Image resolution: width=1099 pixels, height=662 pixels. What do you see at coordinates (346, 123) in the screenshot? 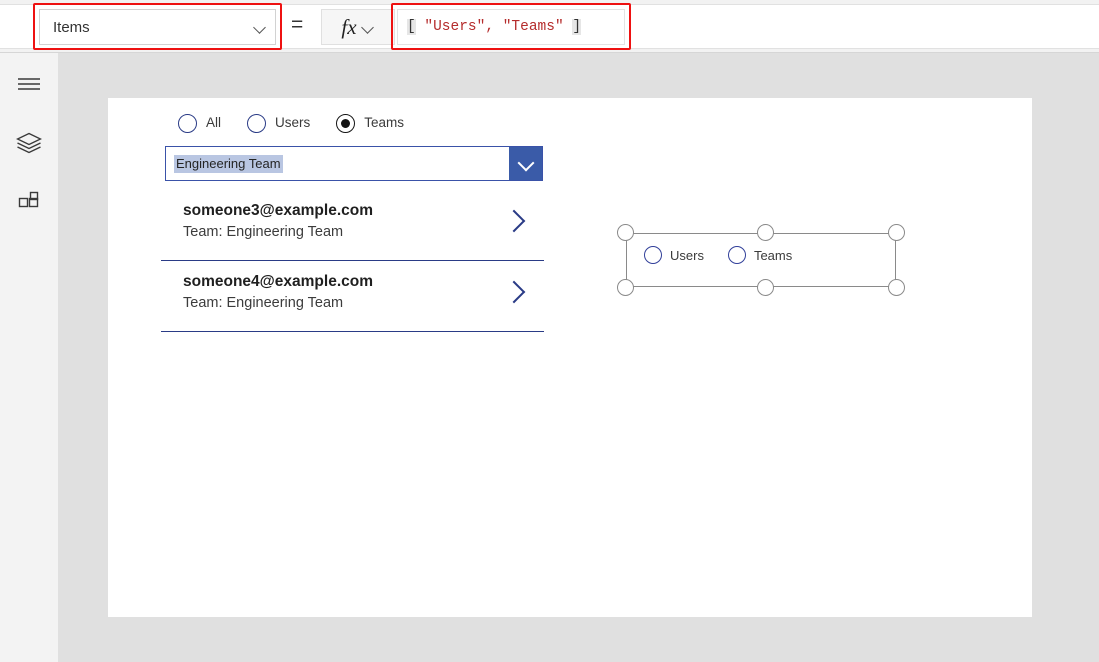
I see `radio-circle-selected-icon` at bounding box center [346, 123].